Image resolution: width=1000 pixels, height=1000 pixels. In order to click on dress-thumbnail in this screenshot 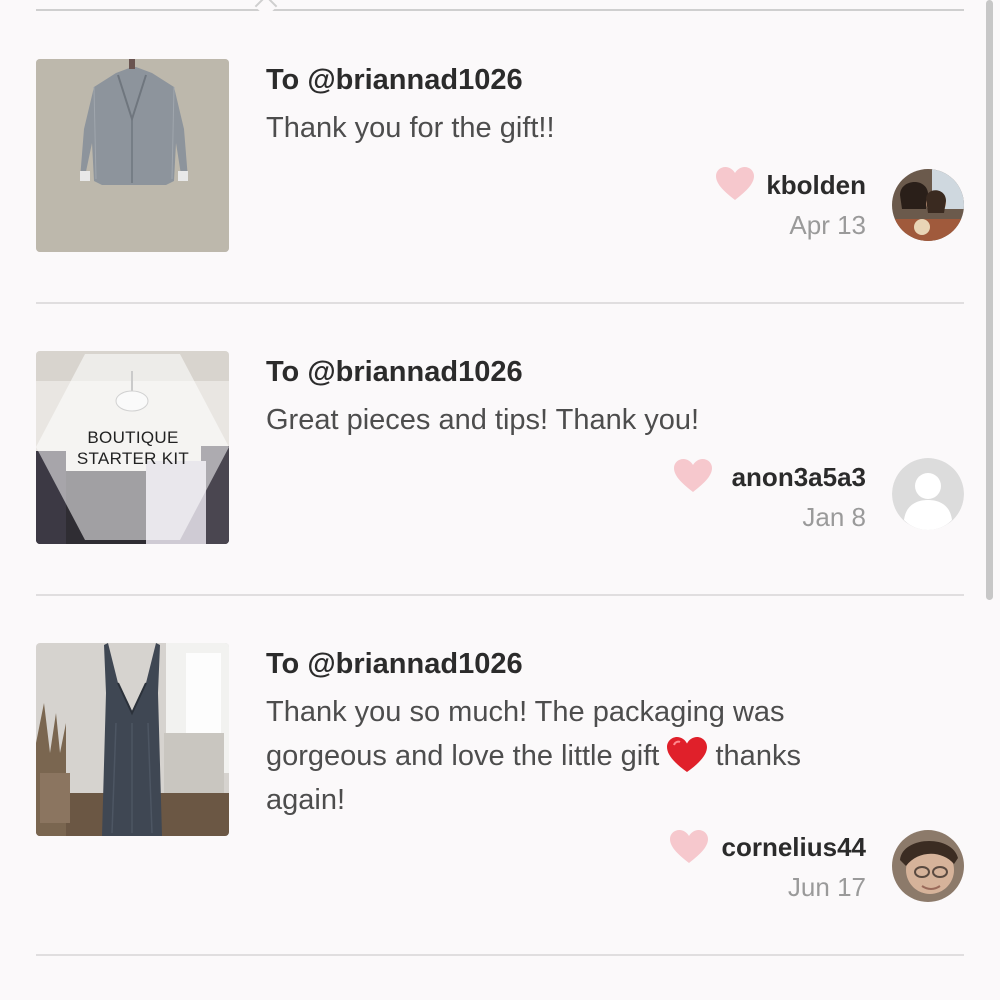, I will do `click(132, 739)`.